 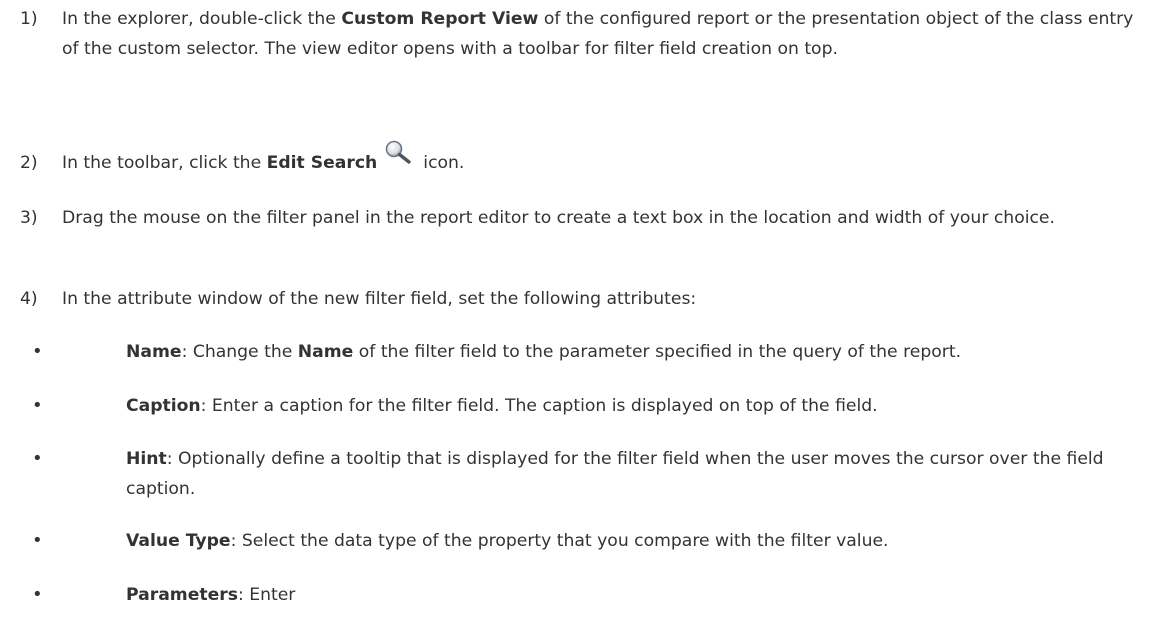 What do you see at coordinates (399, 152) in the screenshot?
I see `magnifier-icon` at bounding box center [399, 152].